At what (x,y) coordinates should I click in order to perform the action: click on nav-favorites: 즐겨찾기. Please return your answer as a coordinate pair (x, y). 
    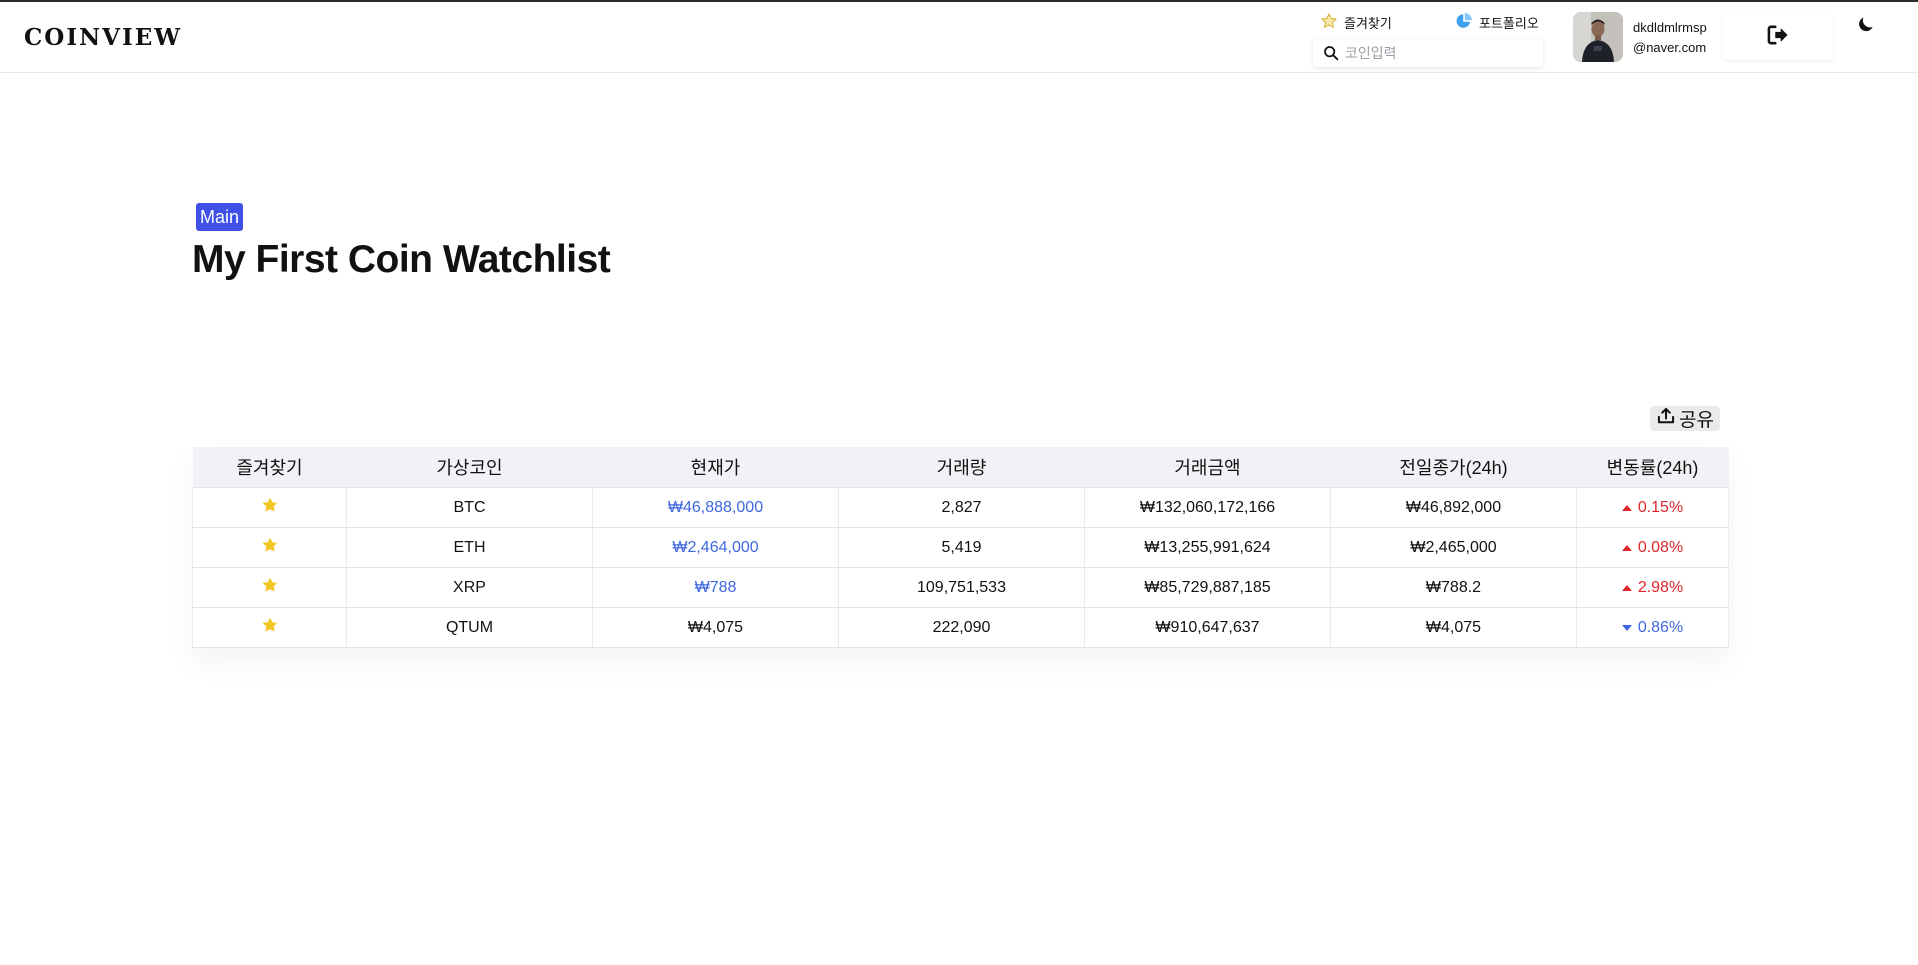
    Looking at the image, I should click on (1356, 22).